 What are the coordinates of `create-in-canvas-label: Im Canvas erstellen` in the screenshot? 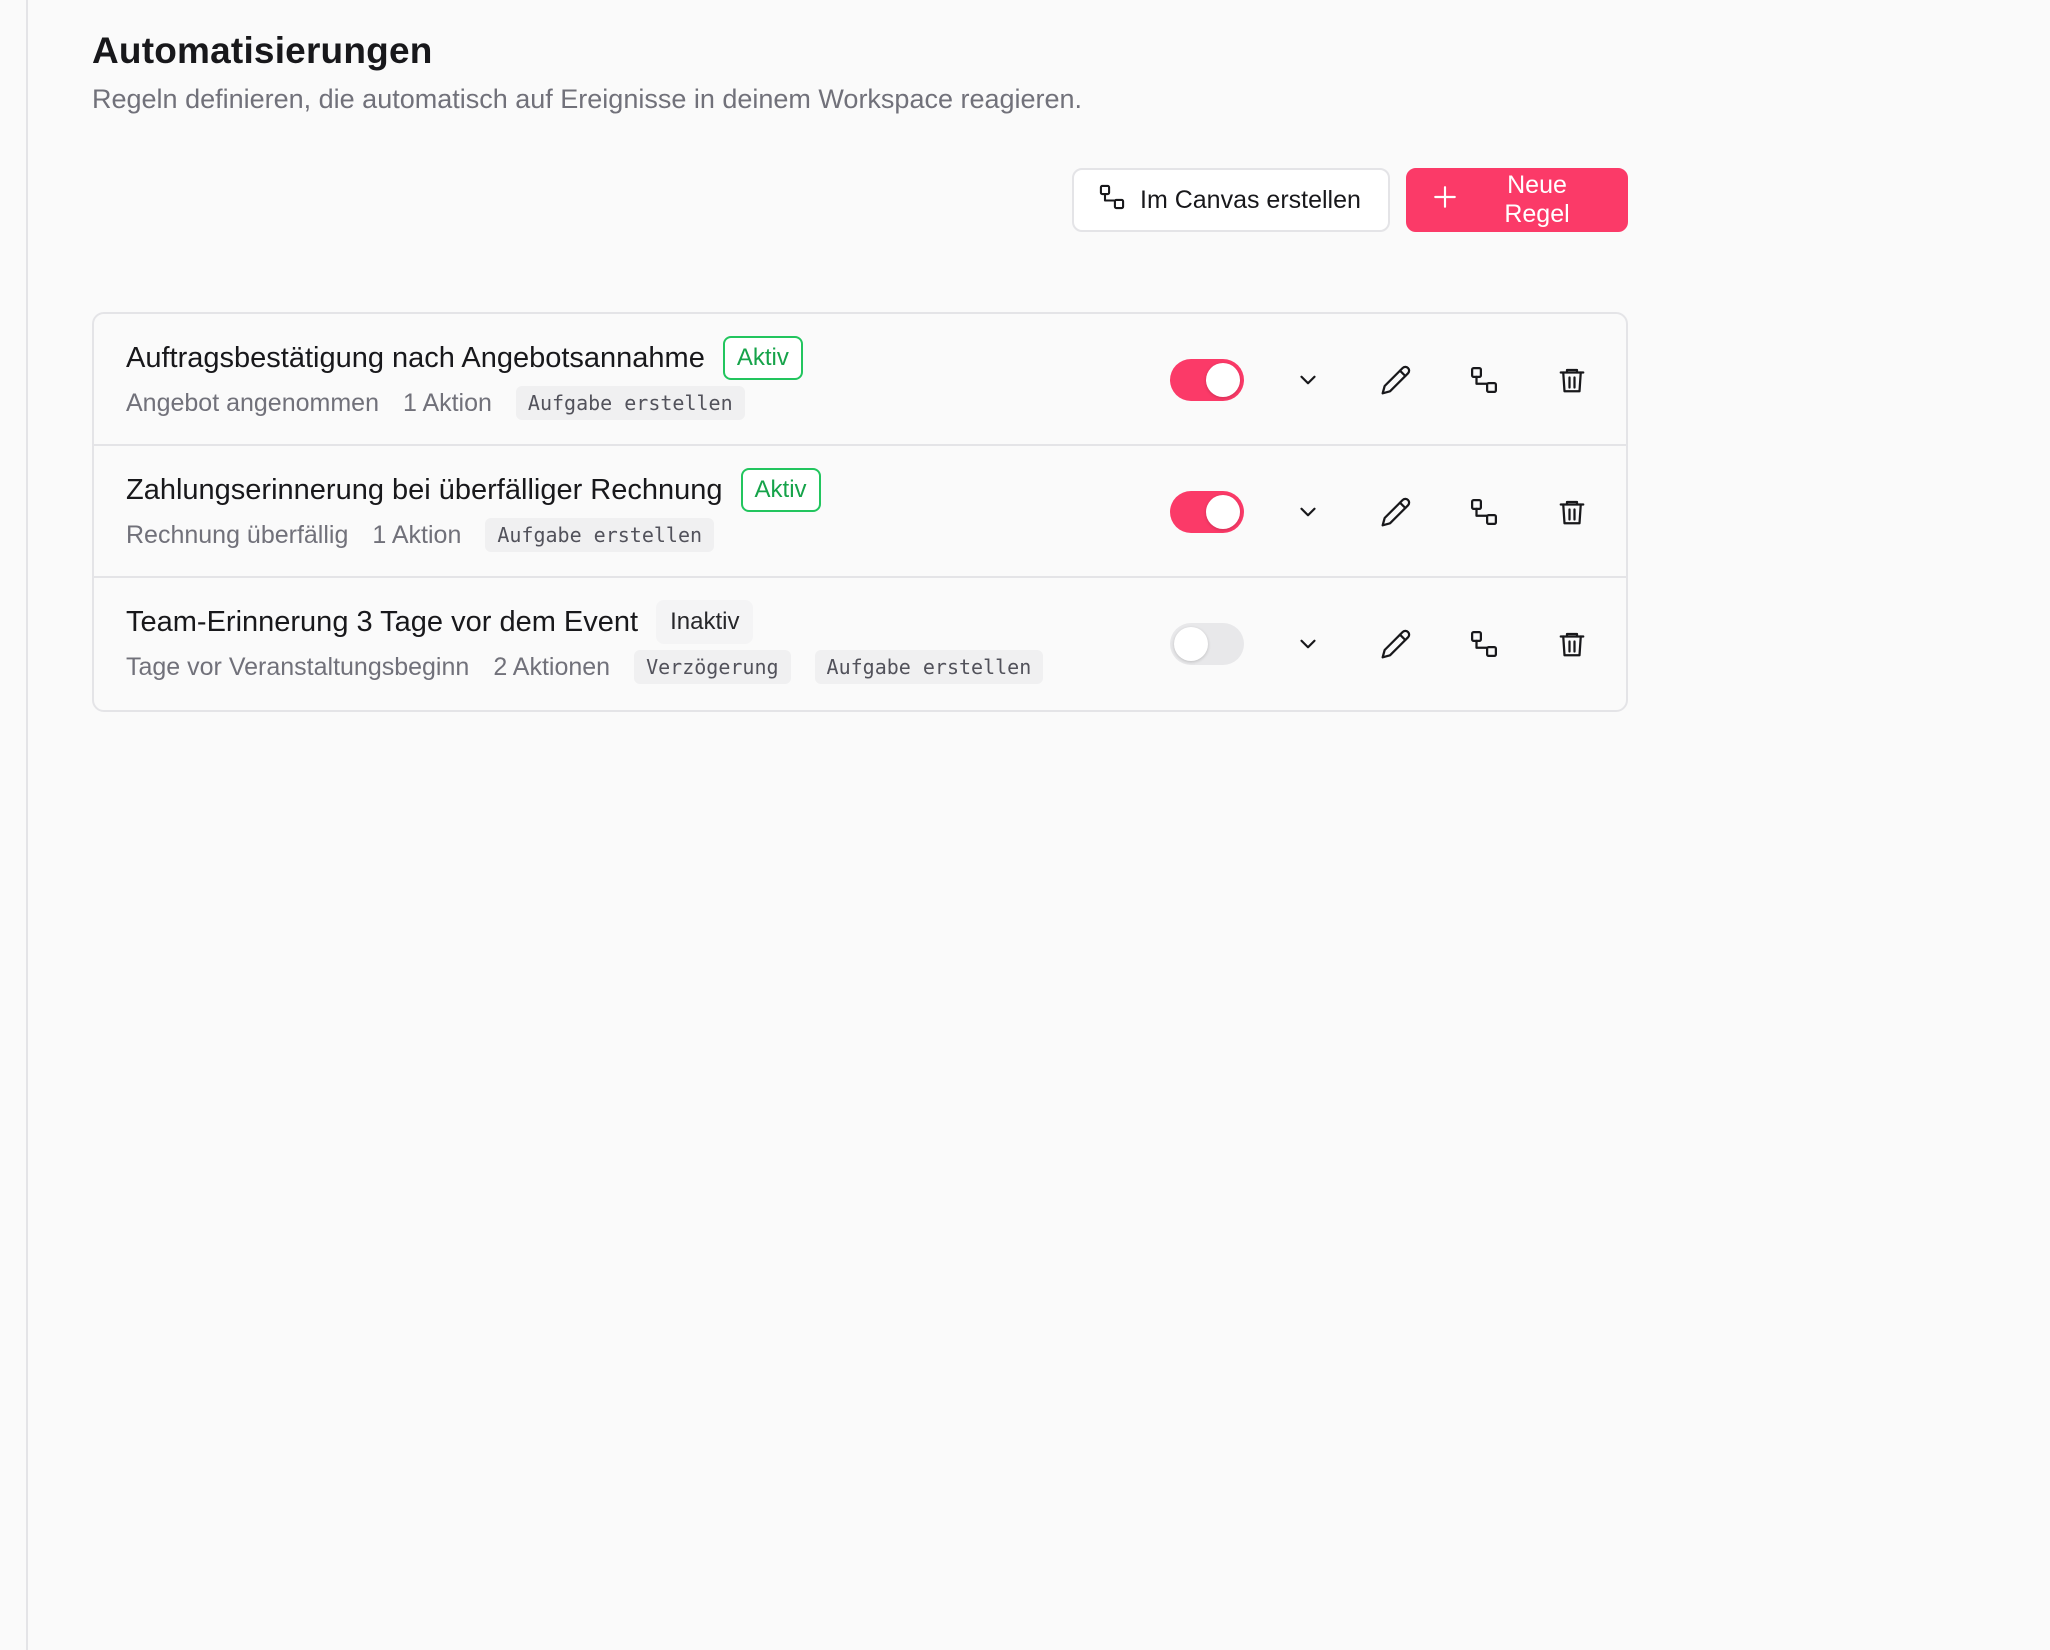 It's located at (1250, 199).